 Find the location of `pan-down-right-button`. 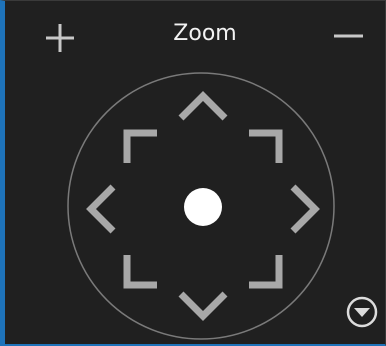

pan-down-right-button is located at coordinates (267, 273).